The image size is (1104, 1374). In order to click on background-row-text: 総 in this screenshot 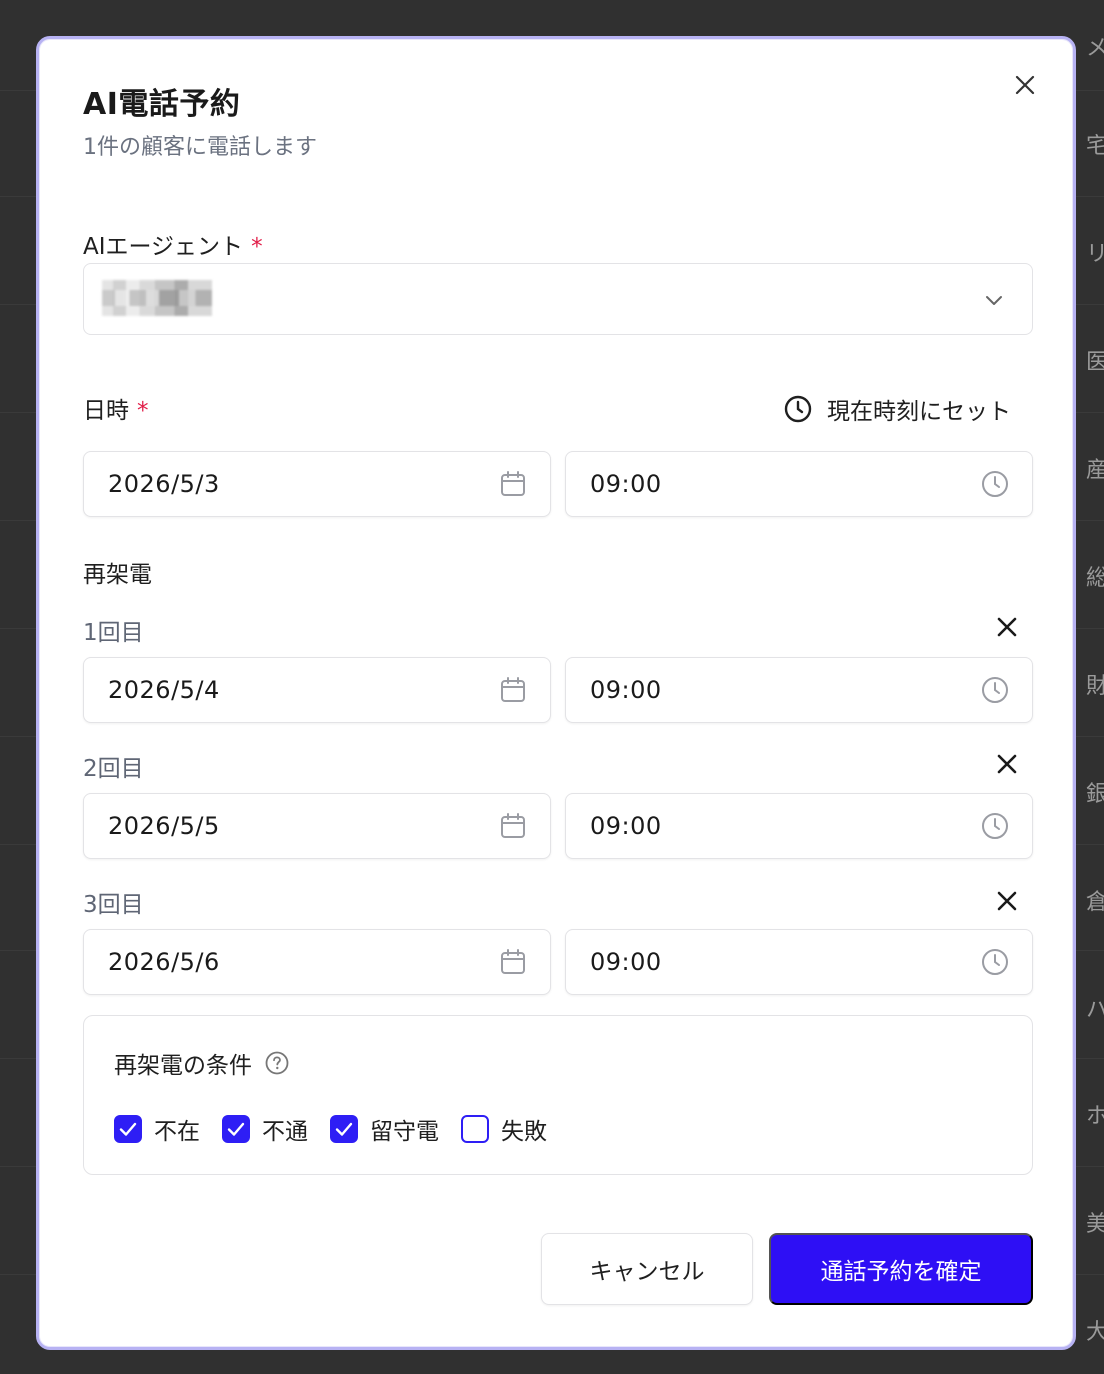, I will do `click(1095, 578)`.